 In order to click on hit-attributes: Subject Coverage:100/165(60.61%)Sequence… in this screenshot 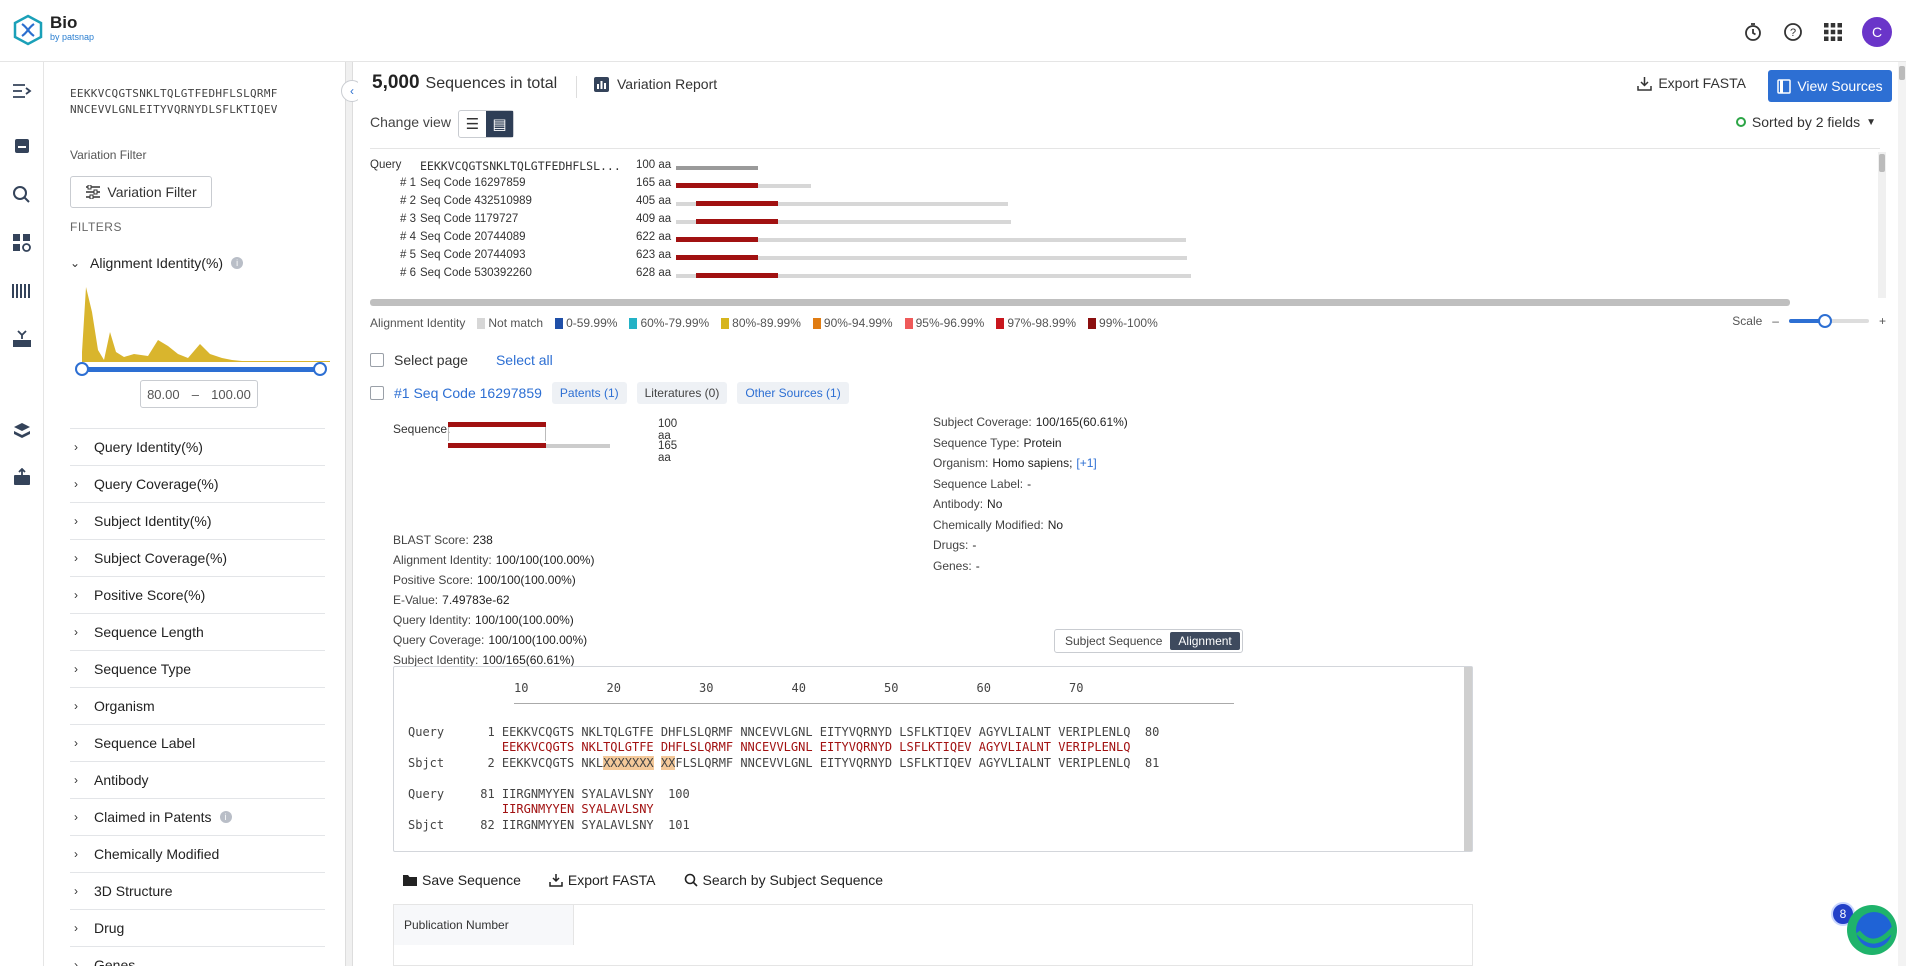, I will do `click(1133, 494)`.